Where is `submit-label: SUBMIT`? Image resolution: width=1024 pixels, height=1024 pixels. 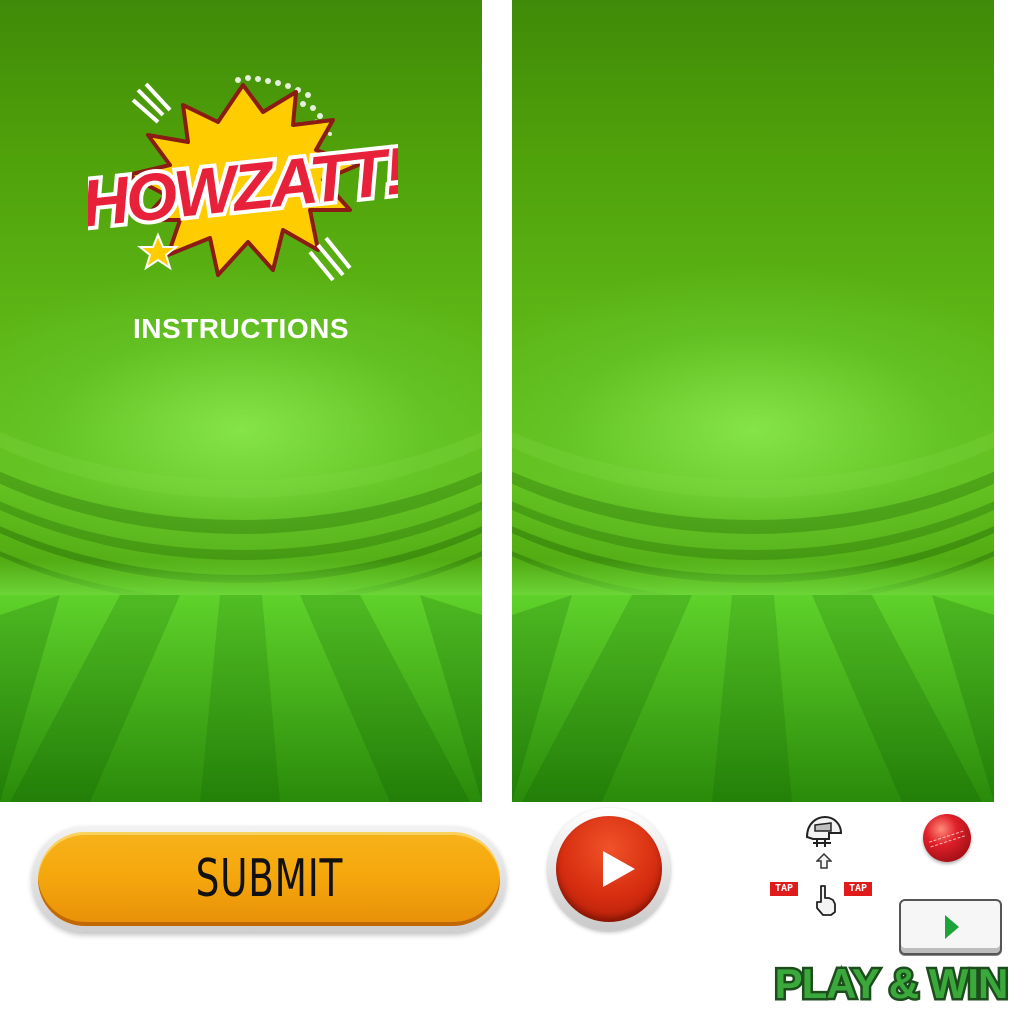
submit-label: SUBMIT is located at coordinates (269, 879).